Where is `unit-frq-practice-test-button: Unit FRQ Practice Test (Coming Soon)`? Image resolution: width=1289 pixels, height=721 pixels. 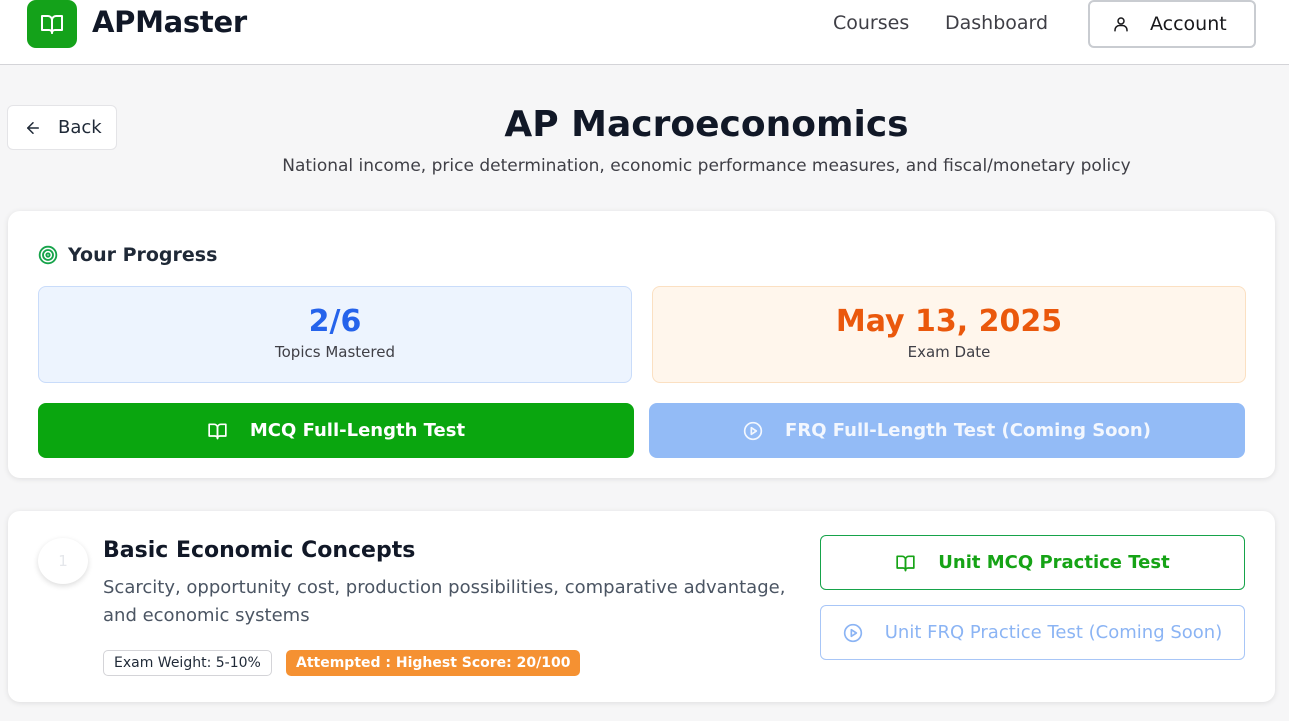
unit-frq-practice-test-button: Unit FRQ Practice Test (Coming Soon) is located at coordinates (1032, 632).